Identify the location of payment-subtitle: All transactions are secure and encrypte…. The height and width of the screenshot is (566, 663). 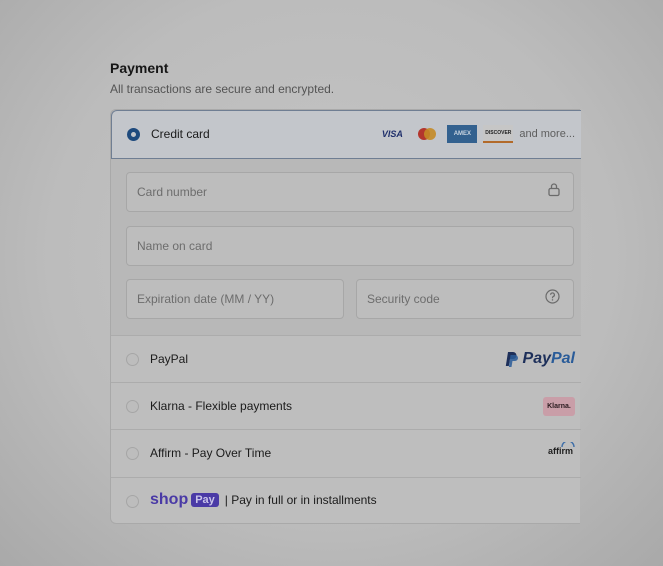
(222, 89).